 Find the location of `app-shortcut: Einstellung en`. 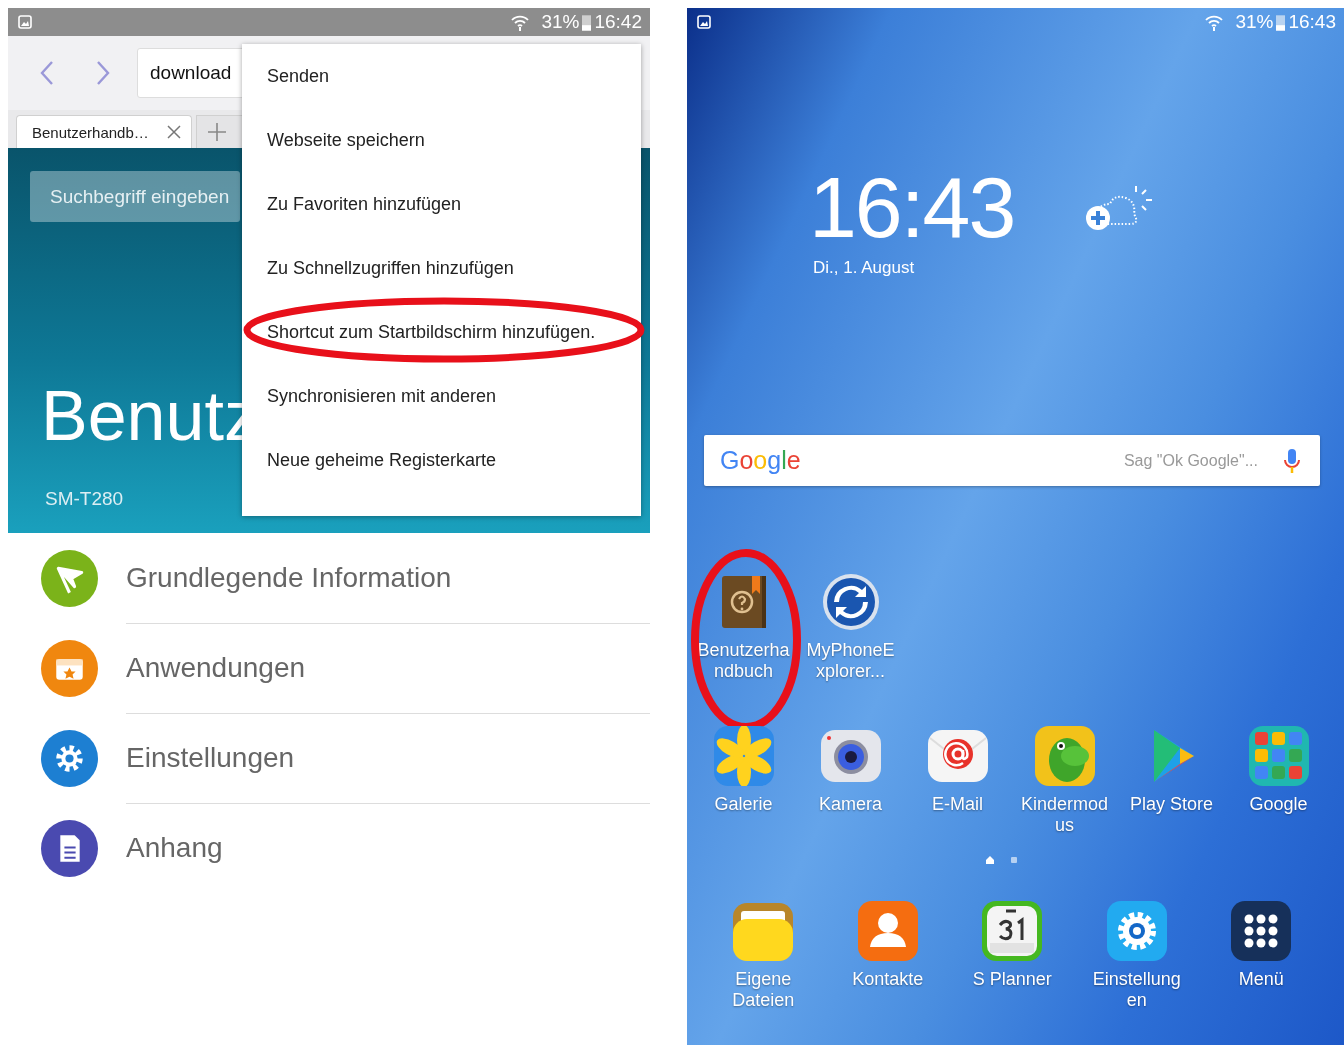

app-shortcut: Einstellung en is located at coordinates (1136, 956).